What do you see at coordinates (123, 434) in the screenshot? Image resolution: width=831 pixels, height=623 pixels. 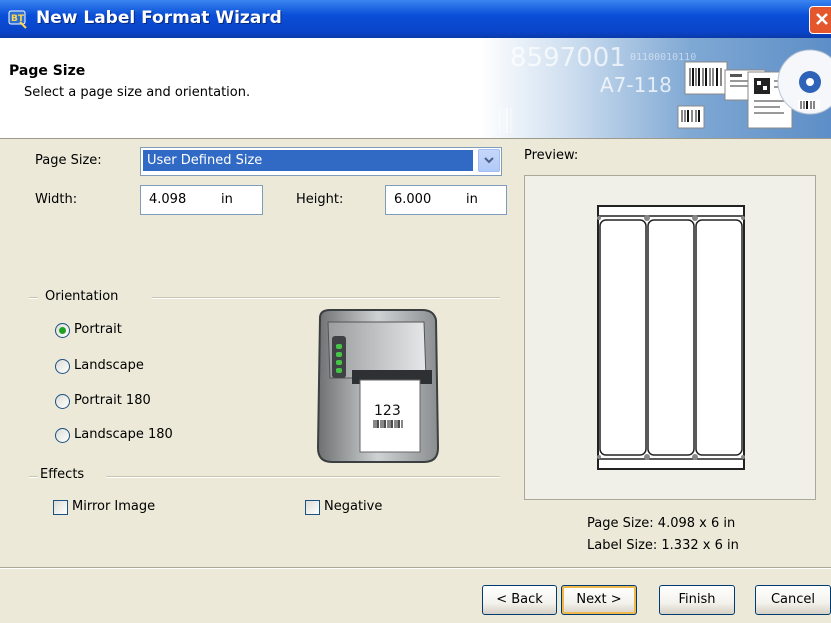 I see `radio-landscape-180-label: Landscape 180` at bounding box center [123, 434].